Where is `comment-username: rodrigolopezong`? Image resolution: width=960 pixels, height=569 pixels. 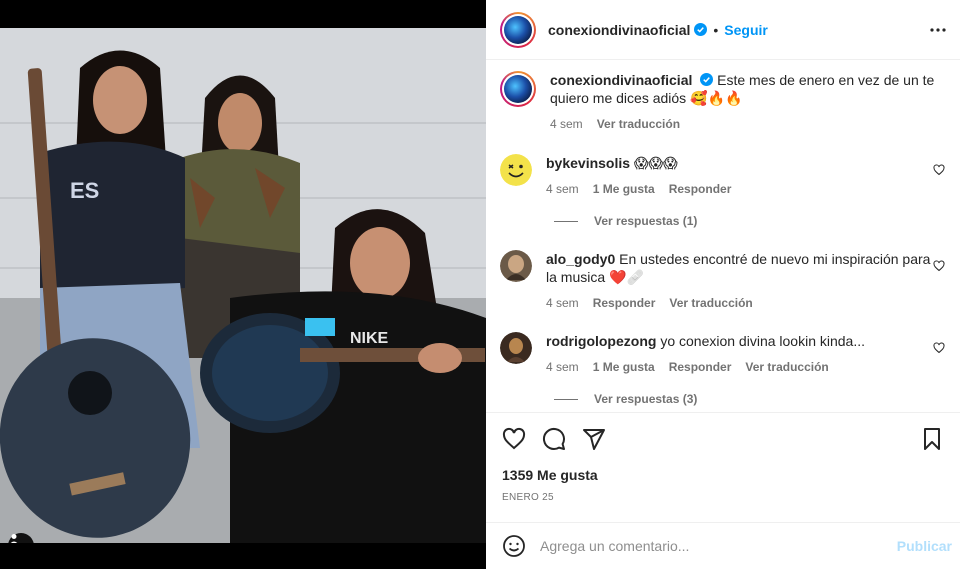
comment-username: rodrigolopezong is located at coordinates (601, 341).